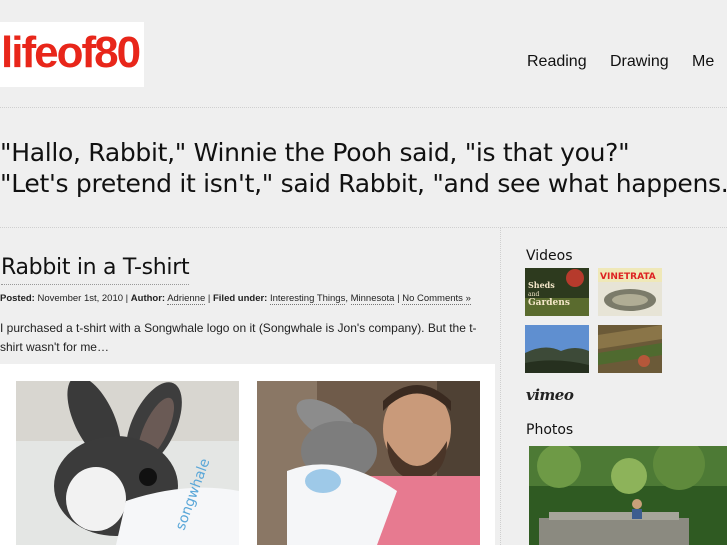 Image resolution: width=727 pixels, height=545 pixels. What do you see at coordinates (95, 270) in the screenshot?
I see `post-title-link: Rabbit in a T-shirt` at bounding box center [95, 270].